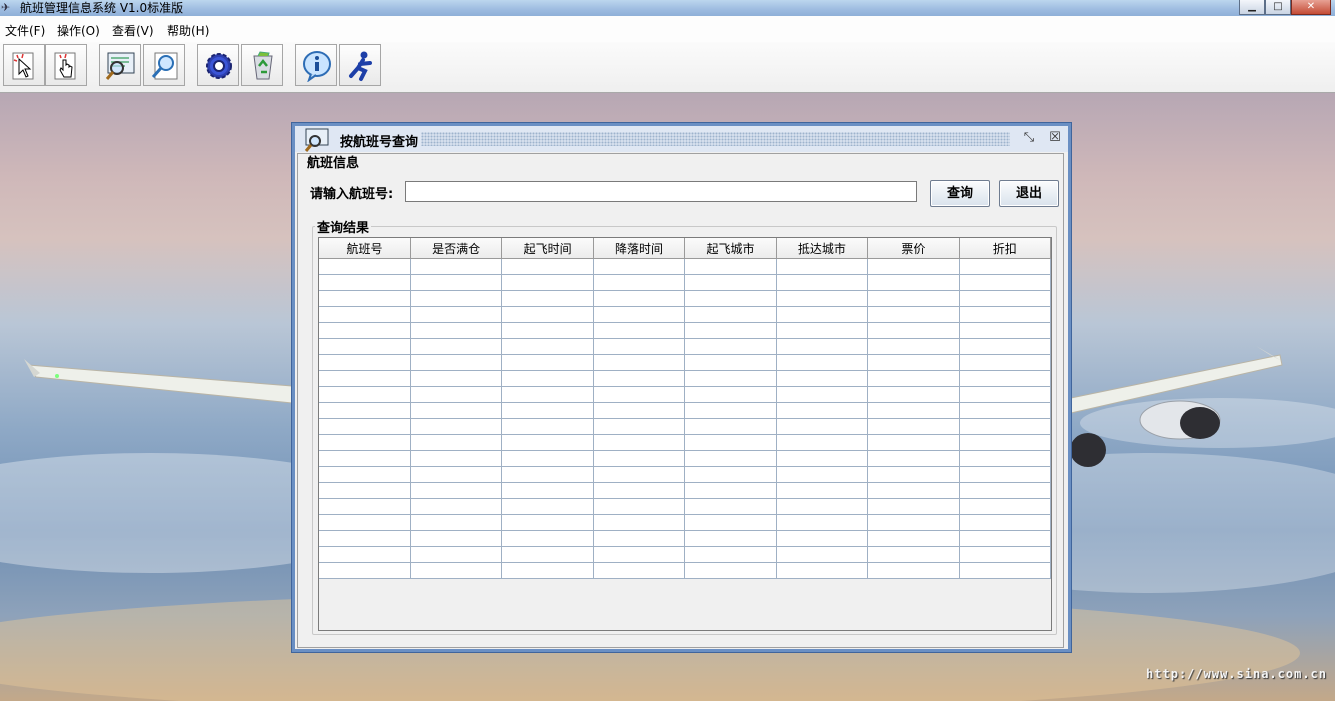  What do you see at coordinates (730, 248) in the screenshot?
I see `column-header-departure-city: 起飞城市` at bounding box center [730, 248].